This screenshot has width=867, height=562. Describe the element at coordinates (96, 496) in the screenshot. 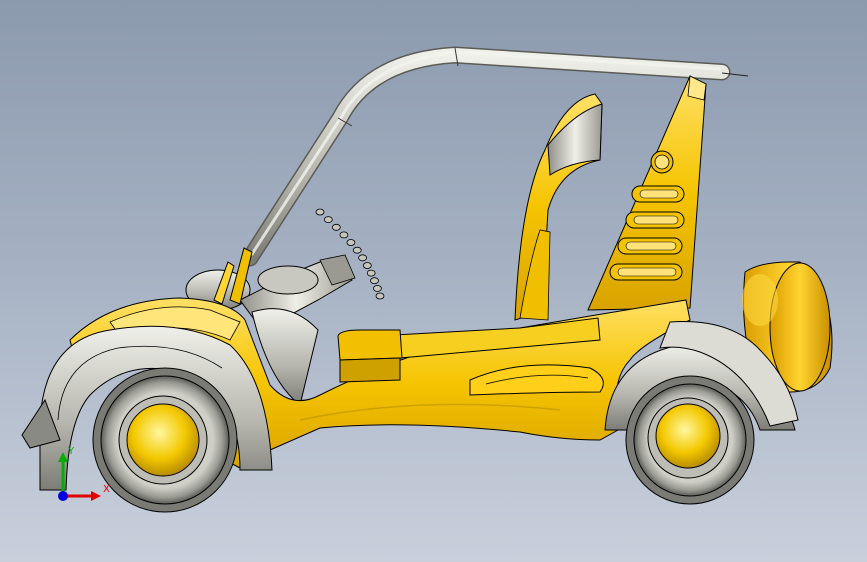

I see `x-axis-arrow-icon` at that location.